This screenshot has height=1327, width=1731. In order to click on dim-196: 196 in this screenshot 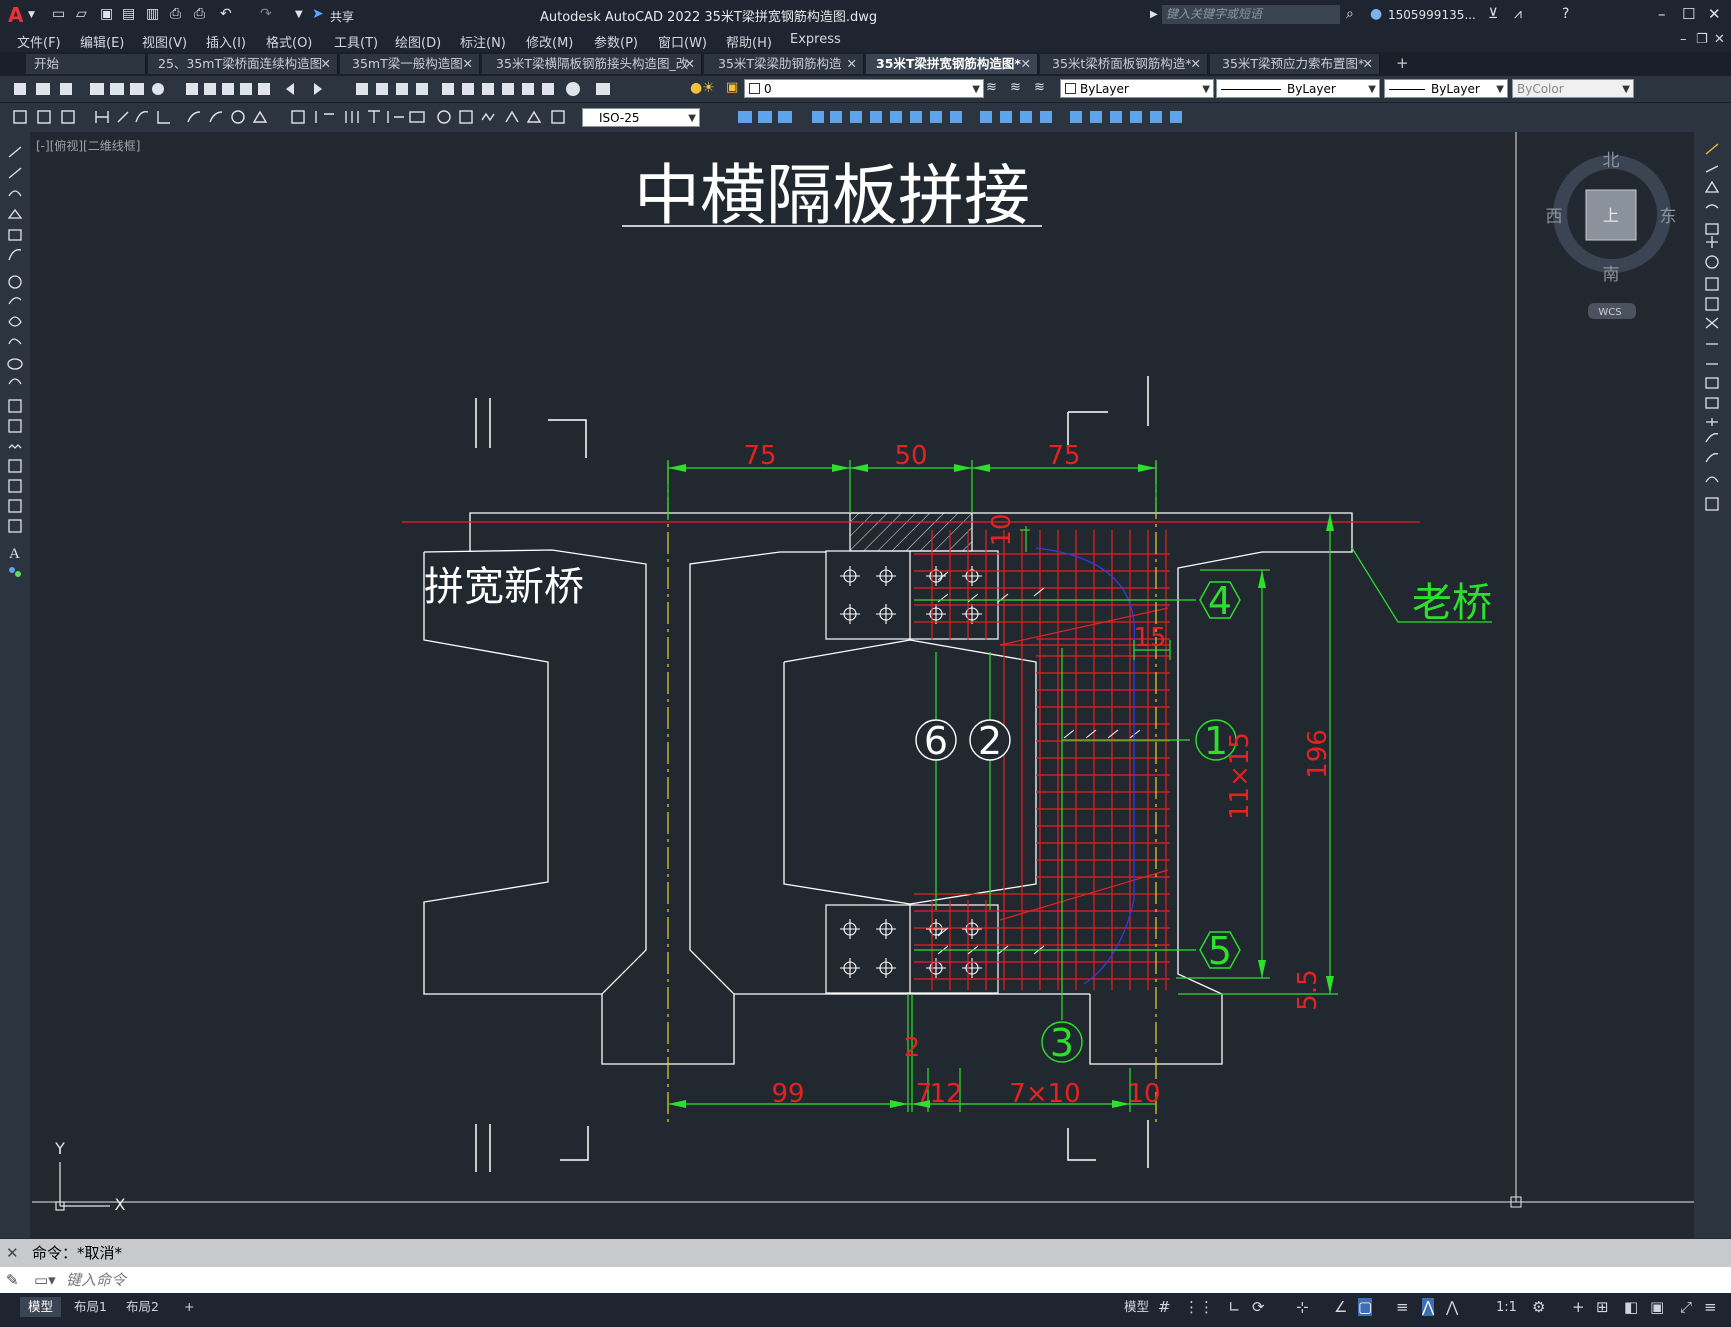, I will do `click(1318, 754)`.